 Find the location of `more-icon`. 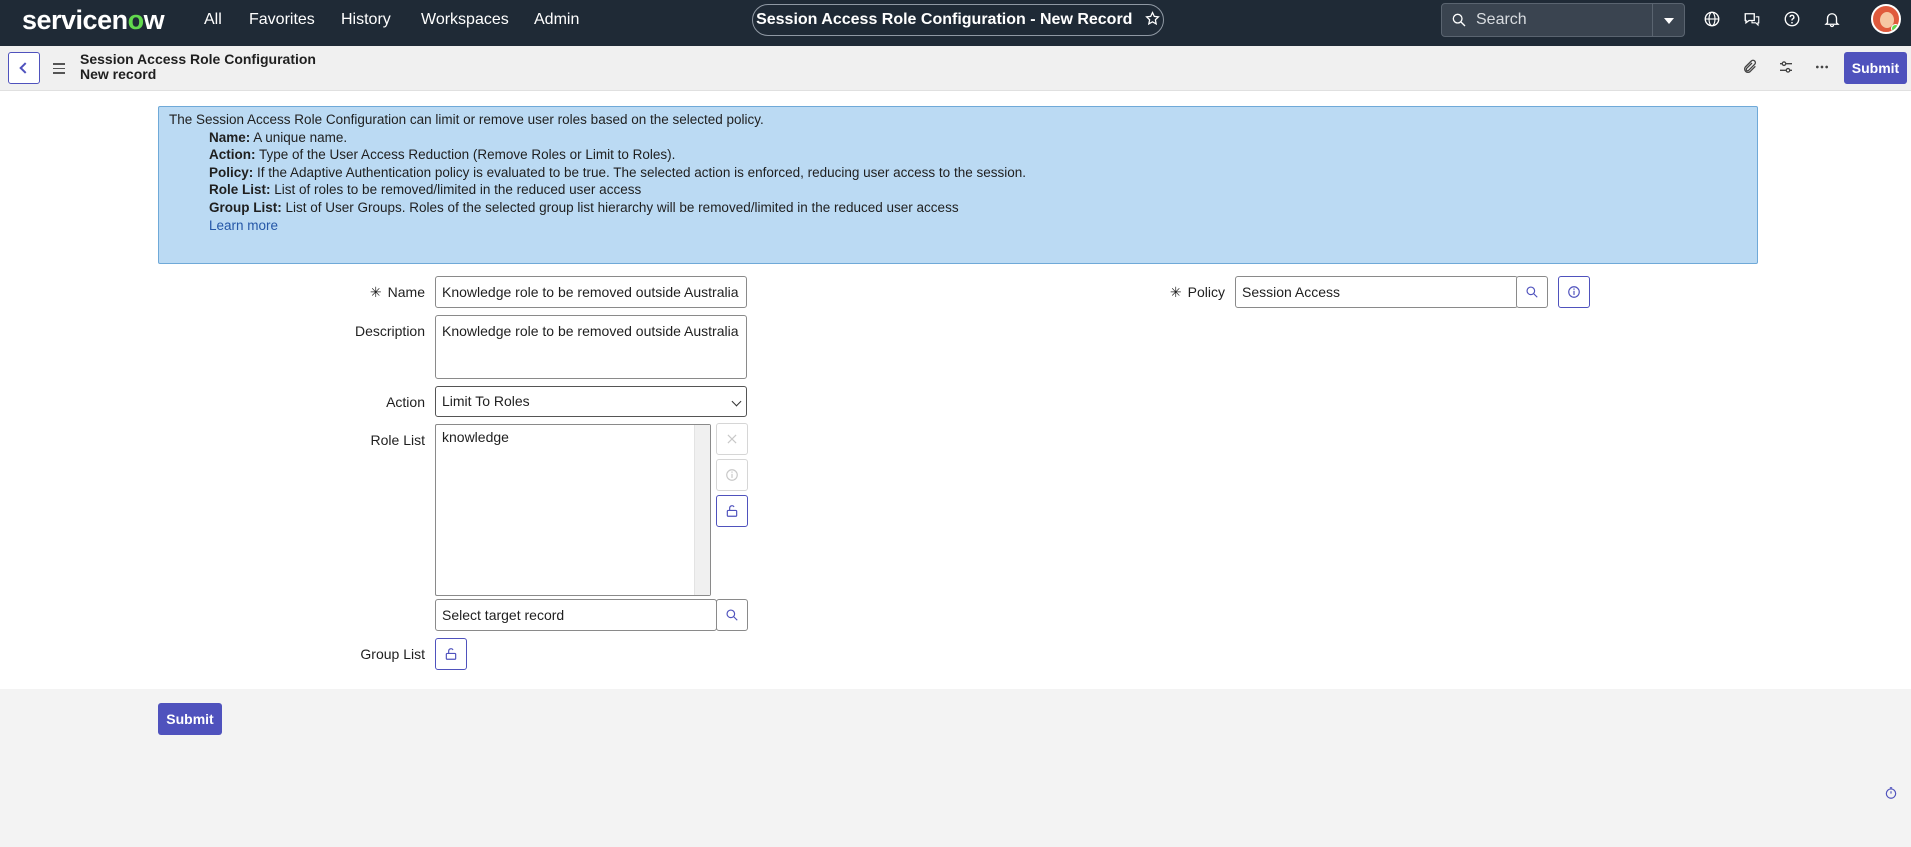

more-icon is located at coordinates (1823, 68).